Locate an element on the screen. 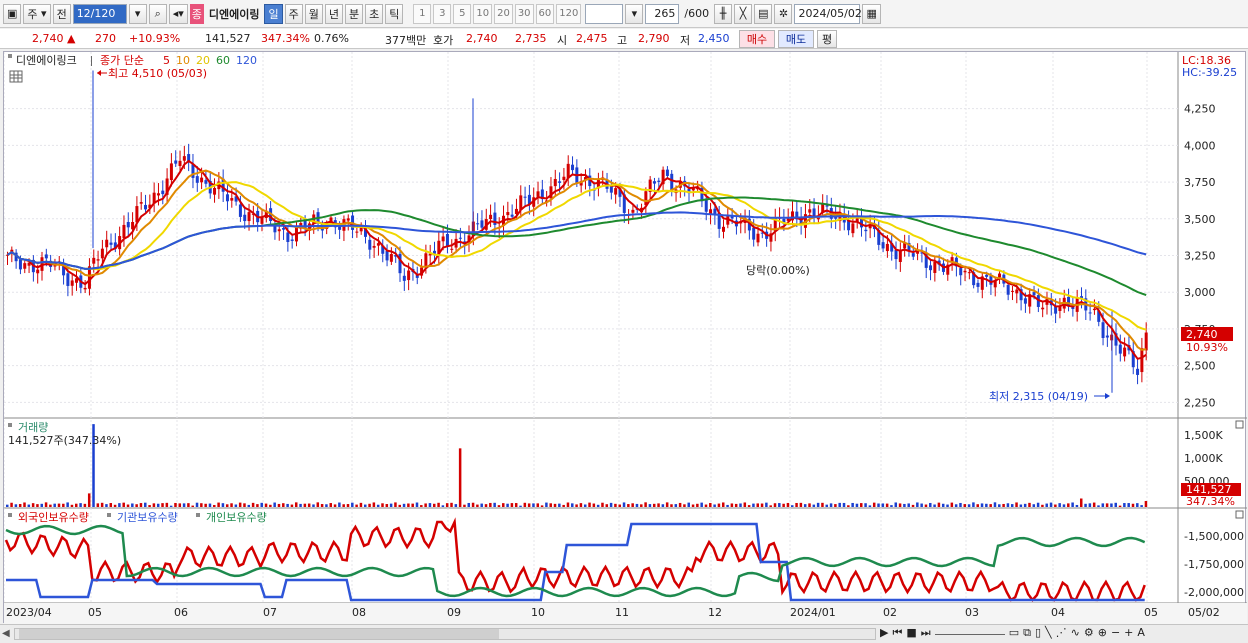 This screenshot has height=643, width=1248. tab-day: 일 is located at coordinates (273, 13).